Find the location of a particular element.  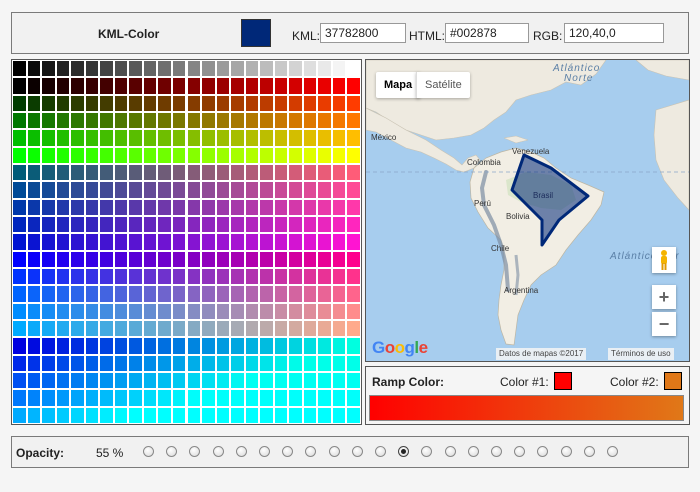

html-input is located at coordinates (487, 33).